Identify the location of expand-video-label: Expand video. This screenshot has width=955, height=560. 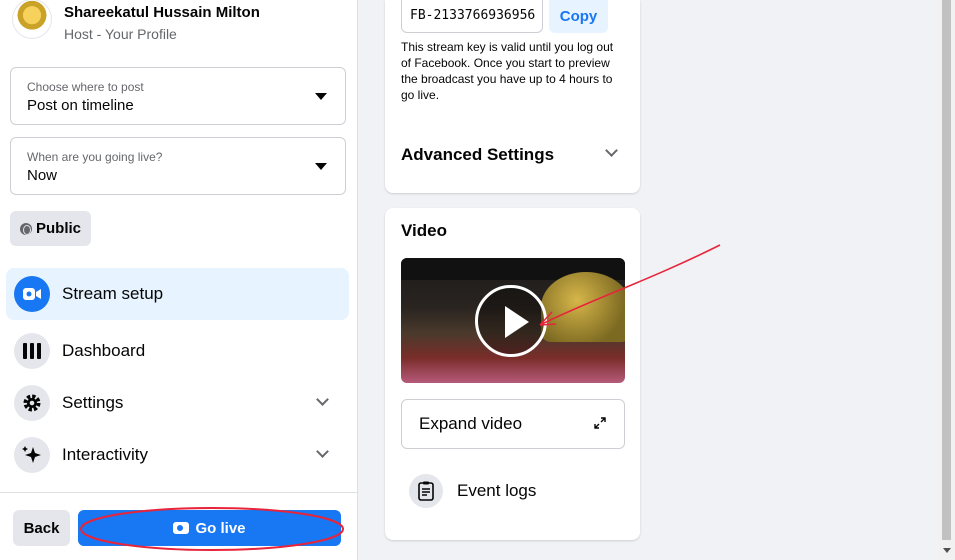
(471, 423).